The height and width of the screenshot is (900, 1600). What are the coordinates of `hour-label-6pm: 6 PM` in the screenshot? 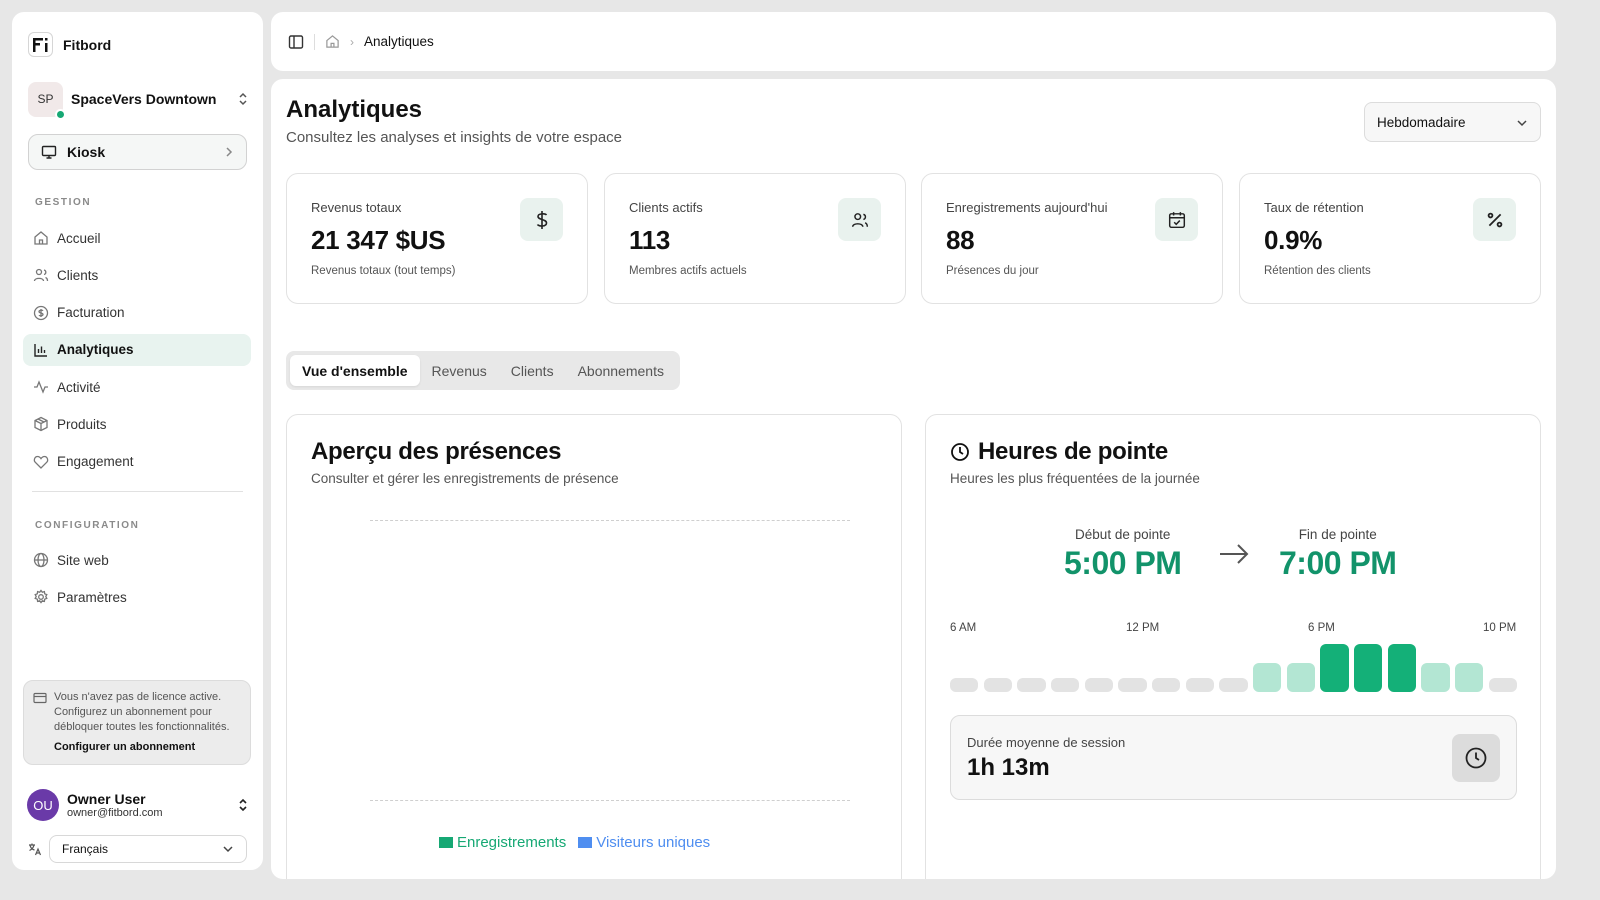 It's located at (1321, 628).